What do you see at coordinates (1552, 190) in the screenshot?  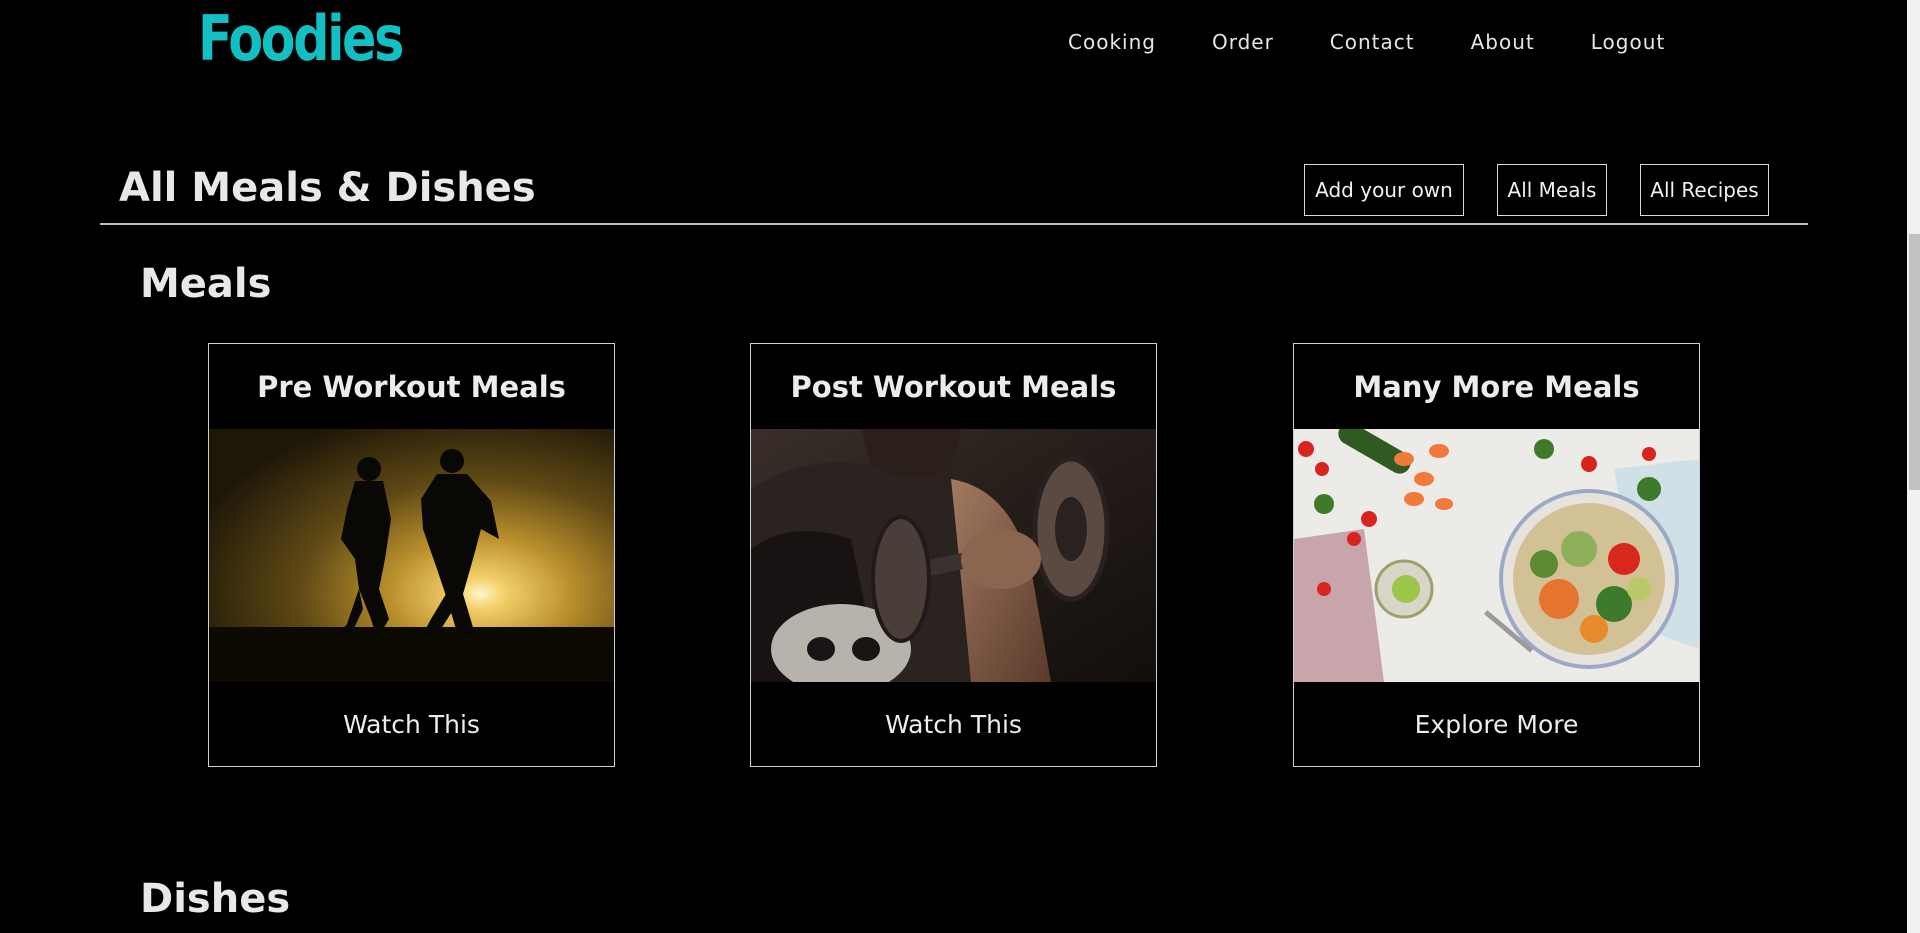 I see `all-meals-button: All Meals` at bounding box center [1552, 190].